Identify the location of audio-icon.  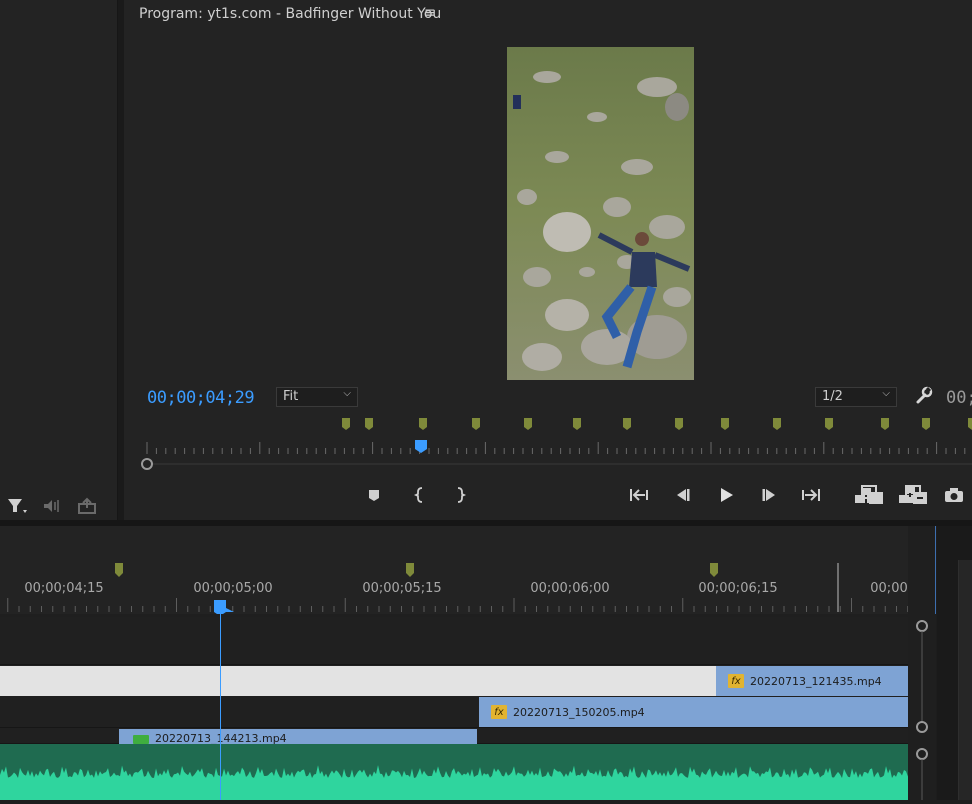
(51, 506).